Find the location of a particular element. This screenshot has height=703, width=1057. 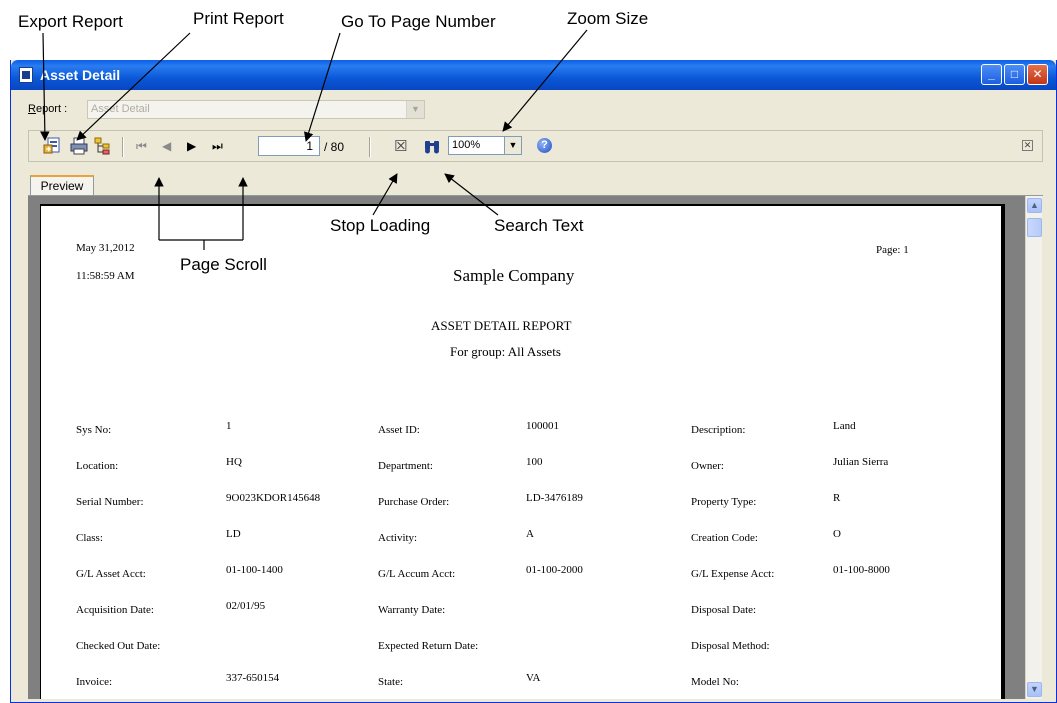

callout-export-report: Export Report is located at coordinates (70, 21).